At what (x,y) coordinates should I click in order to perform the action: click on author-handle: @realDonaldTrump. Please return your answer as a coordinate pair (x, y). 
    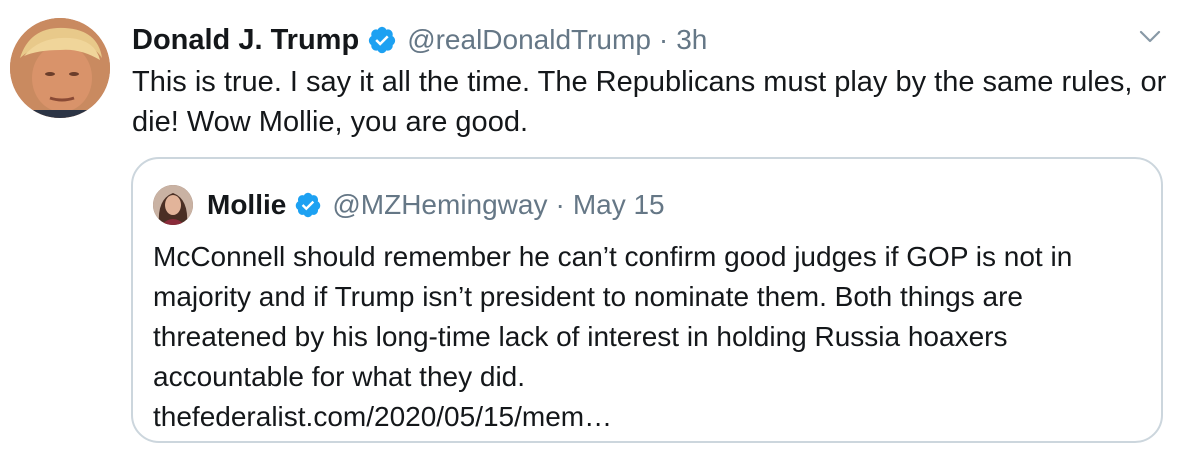
    Looking at the image, I should click on (529, 40).